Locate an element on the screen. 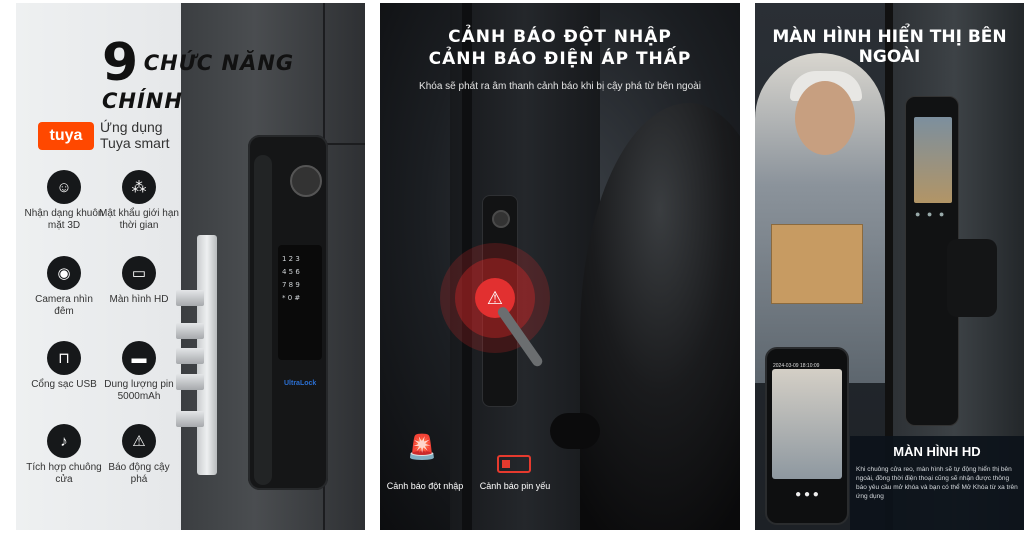 The width and height of the screenshot is (1024, 533). keypad: 1 2 34 5 67 8 9 * 0 # is located at coordinates (300, 302).